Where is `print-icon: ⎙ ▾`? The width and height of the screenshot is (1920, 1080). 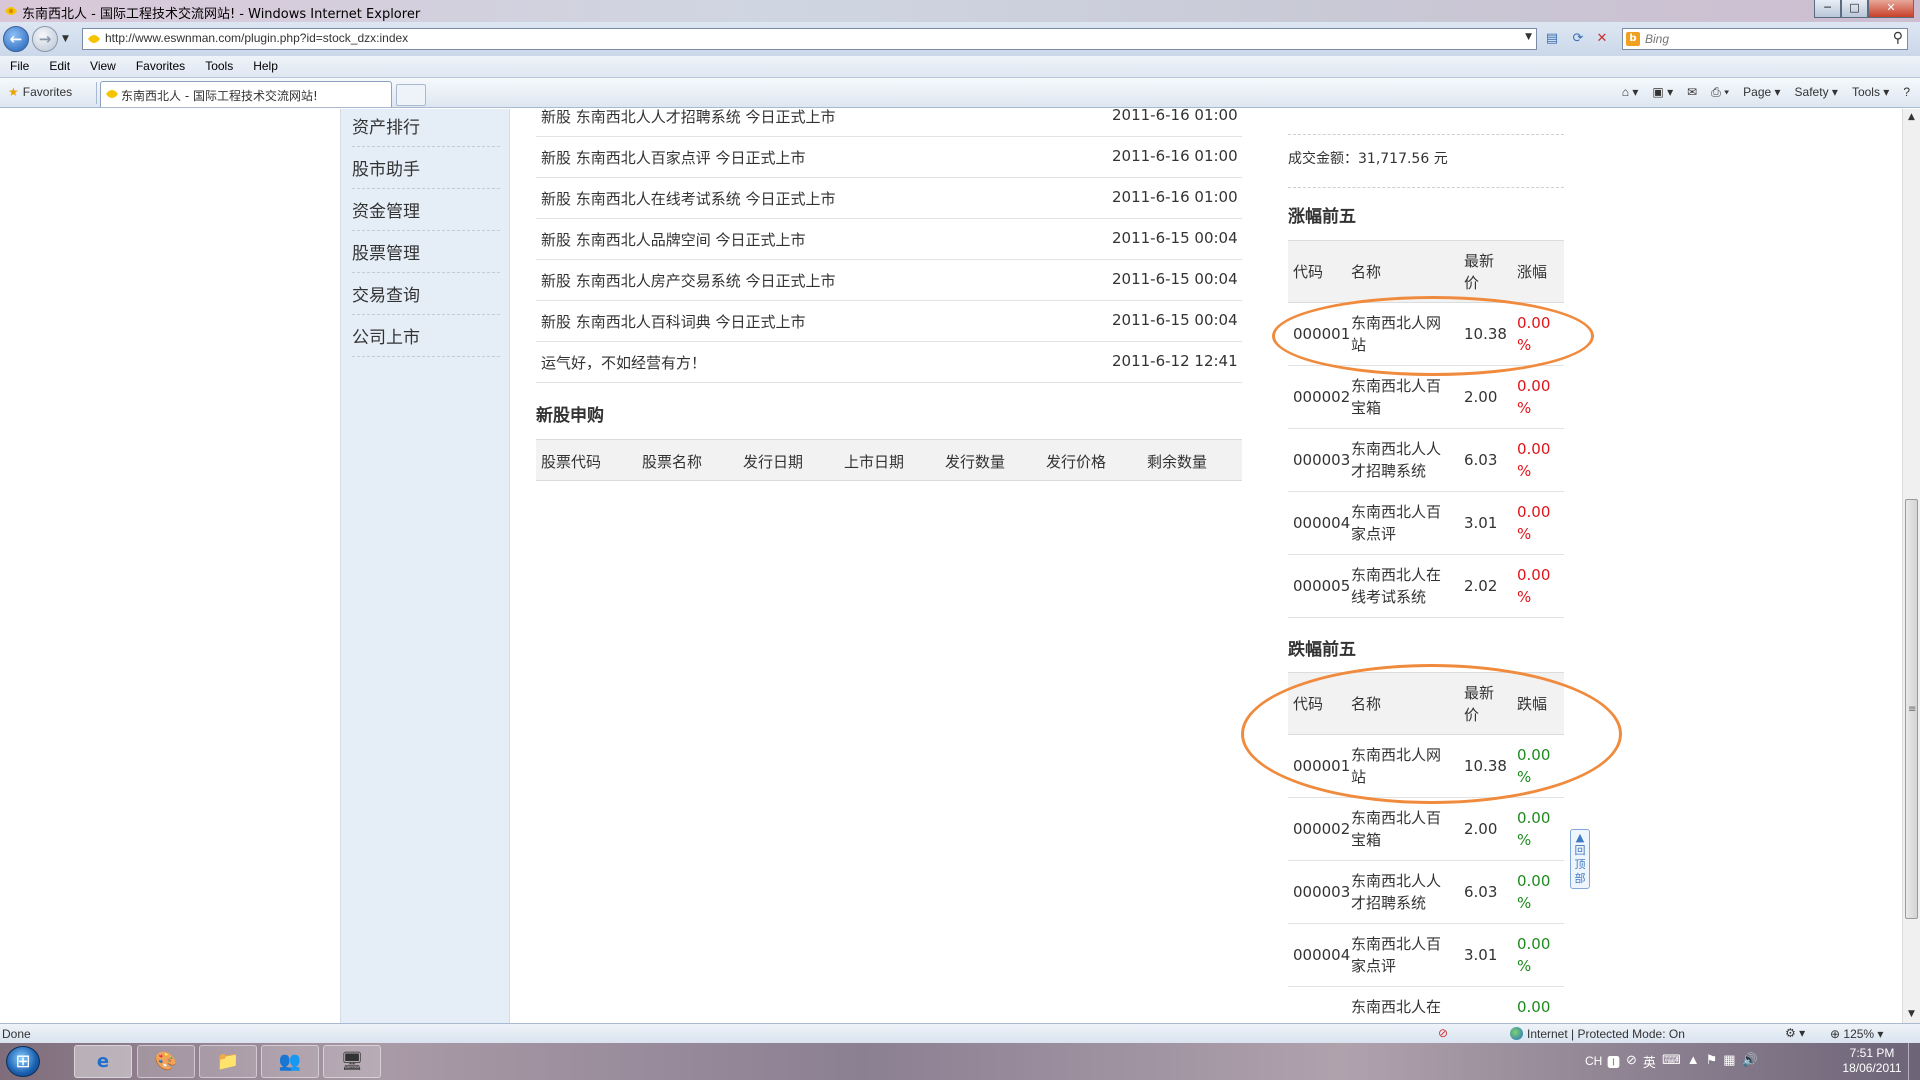
print-icon: ⎙ ▾ is located at coordinates (1720, 92).